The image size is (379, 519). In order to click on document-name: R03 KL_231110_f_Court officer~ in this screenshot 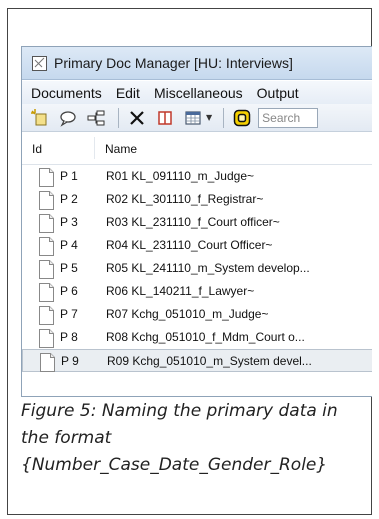, I will do `click(193, 222)`.